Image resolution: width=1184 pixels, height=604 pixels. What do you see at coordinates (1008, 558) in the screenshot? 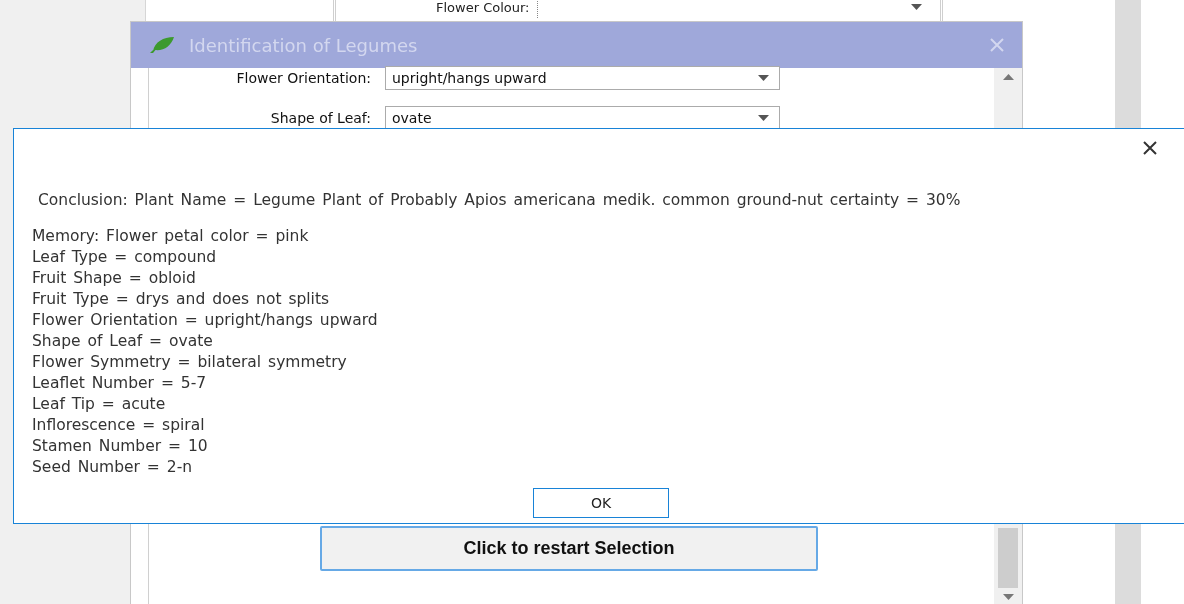
I see `scrollbar-thumb` at bounding box center [1008, 558].